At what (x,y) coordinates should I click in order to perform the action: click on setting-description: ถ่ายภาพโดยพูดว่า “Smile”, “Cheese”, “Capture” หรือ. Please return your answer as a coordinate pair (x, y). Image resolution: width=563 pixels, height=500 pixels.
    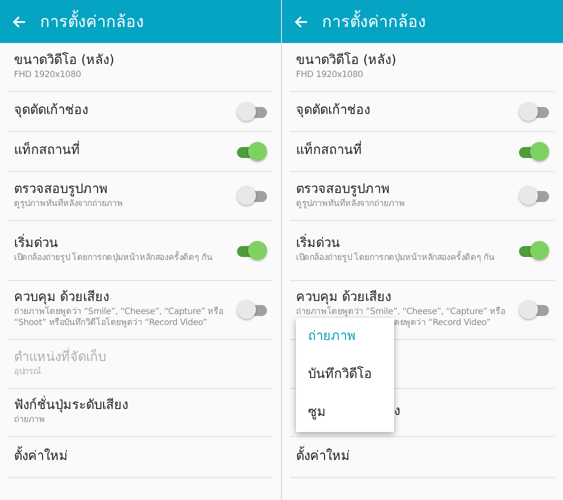
    Looking at the image, I should click on (401, 312).